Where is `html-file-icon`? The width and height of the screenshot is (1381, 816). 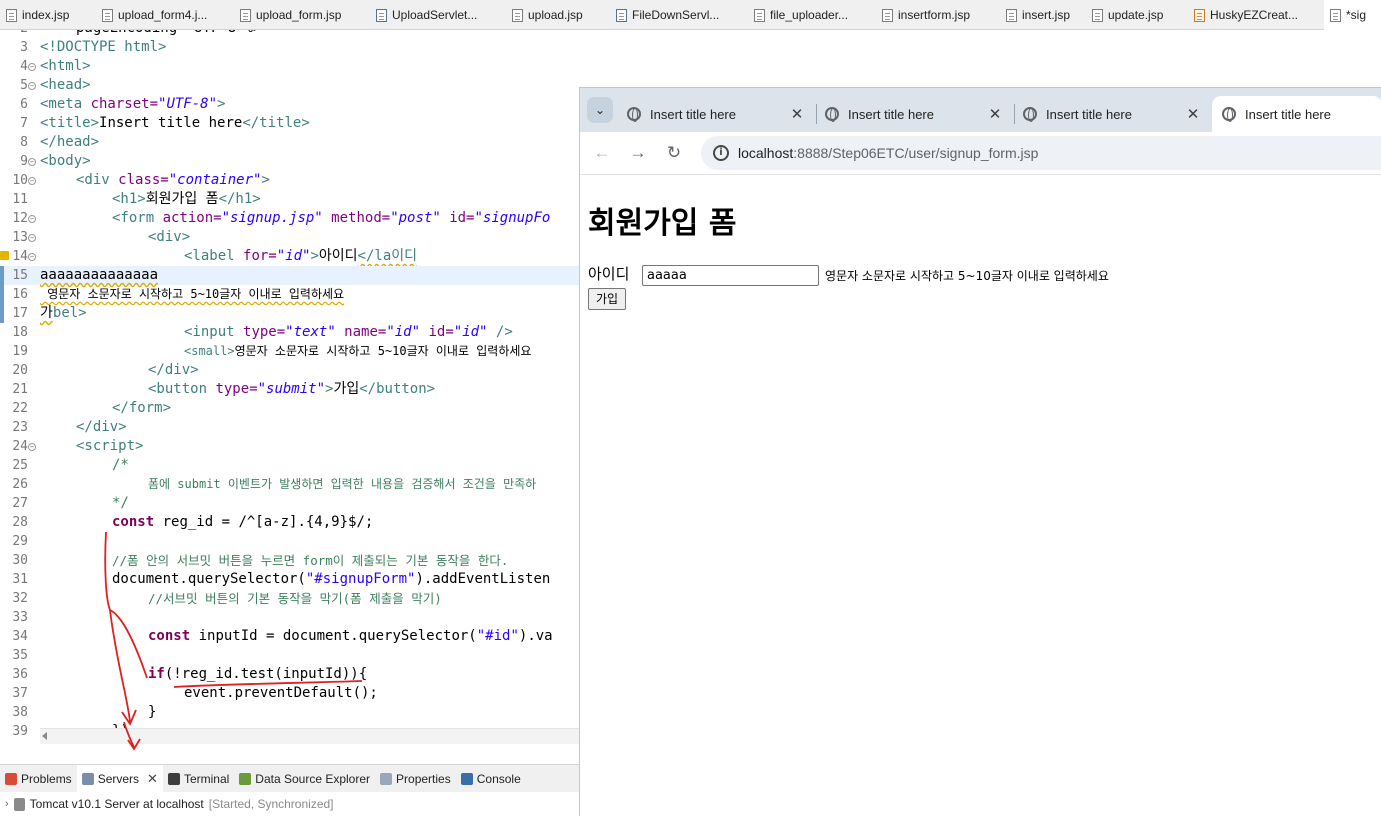 html-file-icon is located at coordinates (1199, 15).